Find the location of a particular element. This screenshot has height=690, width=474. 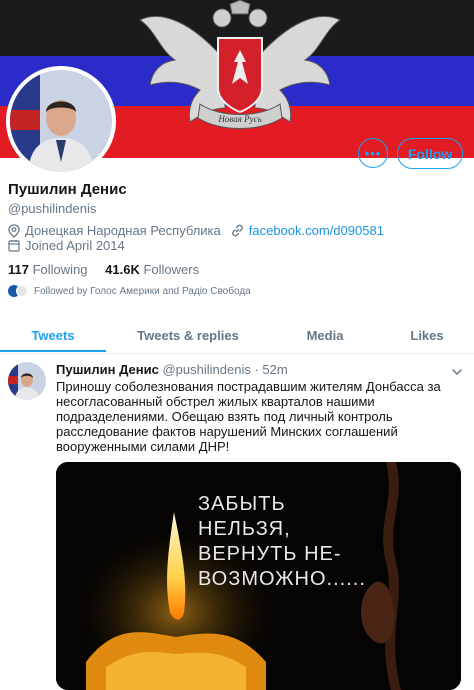

following-count: 117 is located at coordinates (18, 269).